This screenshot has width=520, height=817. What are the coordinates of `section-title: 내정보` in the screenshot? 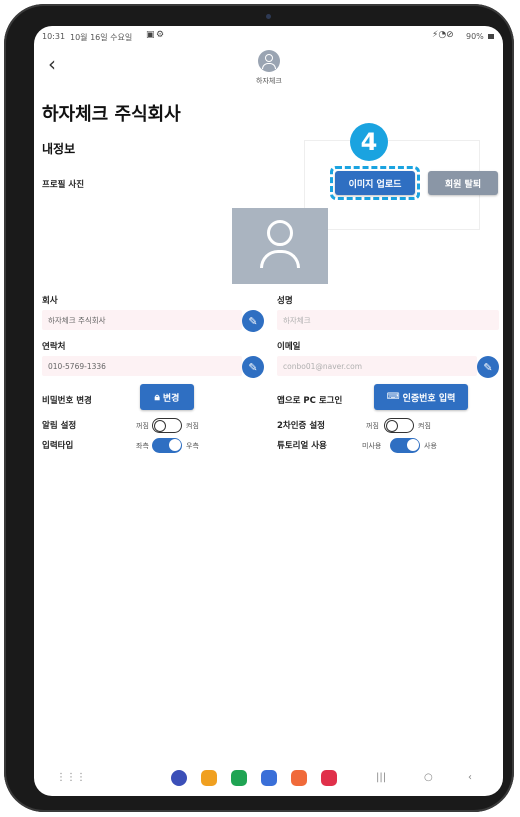 It's located at (59, 149).